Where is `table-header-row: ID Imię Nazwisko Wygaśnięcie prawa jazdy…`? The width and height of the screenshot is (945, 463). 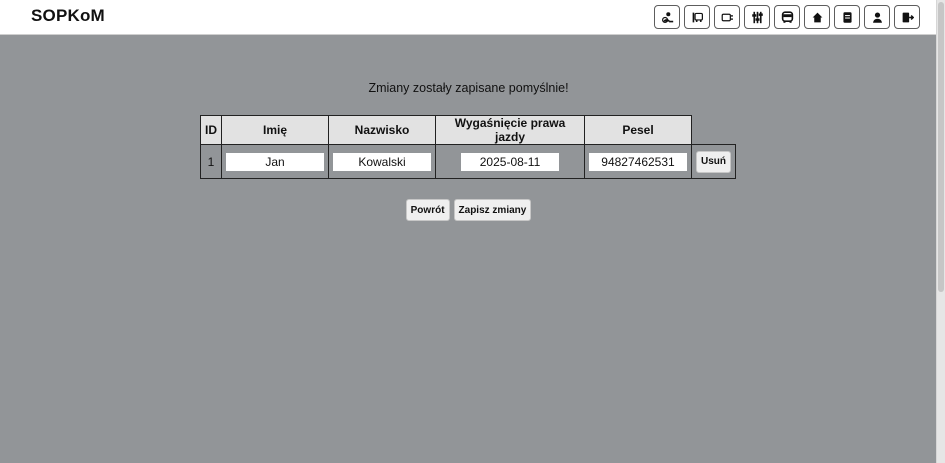
table-header-row: ID Imię Nazwisko Wygaśnięcie prawa jazdy… is located at coordinates (468, 130).